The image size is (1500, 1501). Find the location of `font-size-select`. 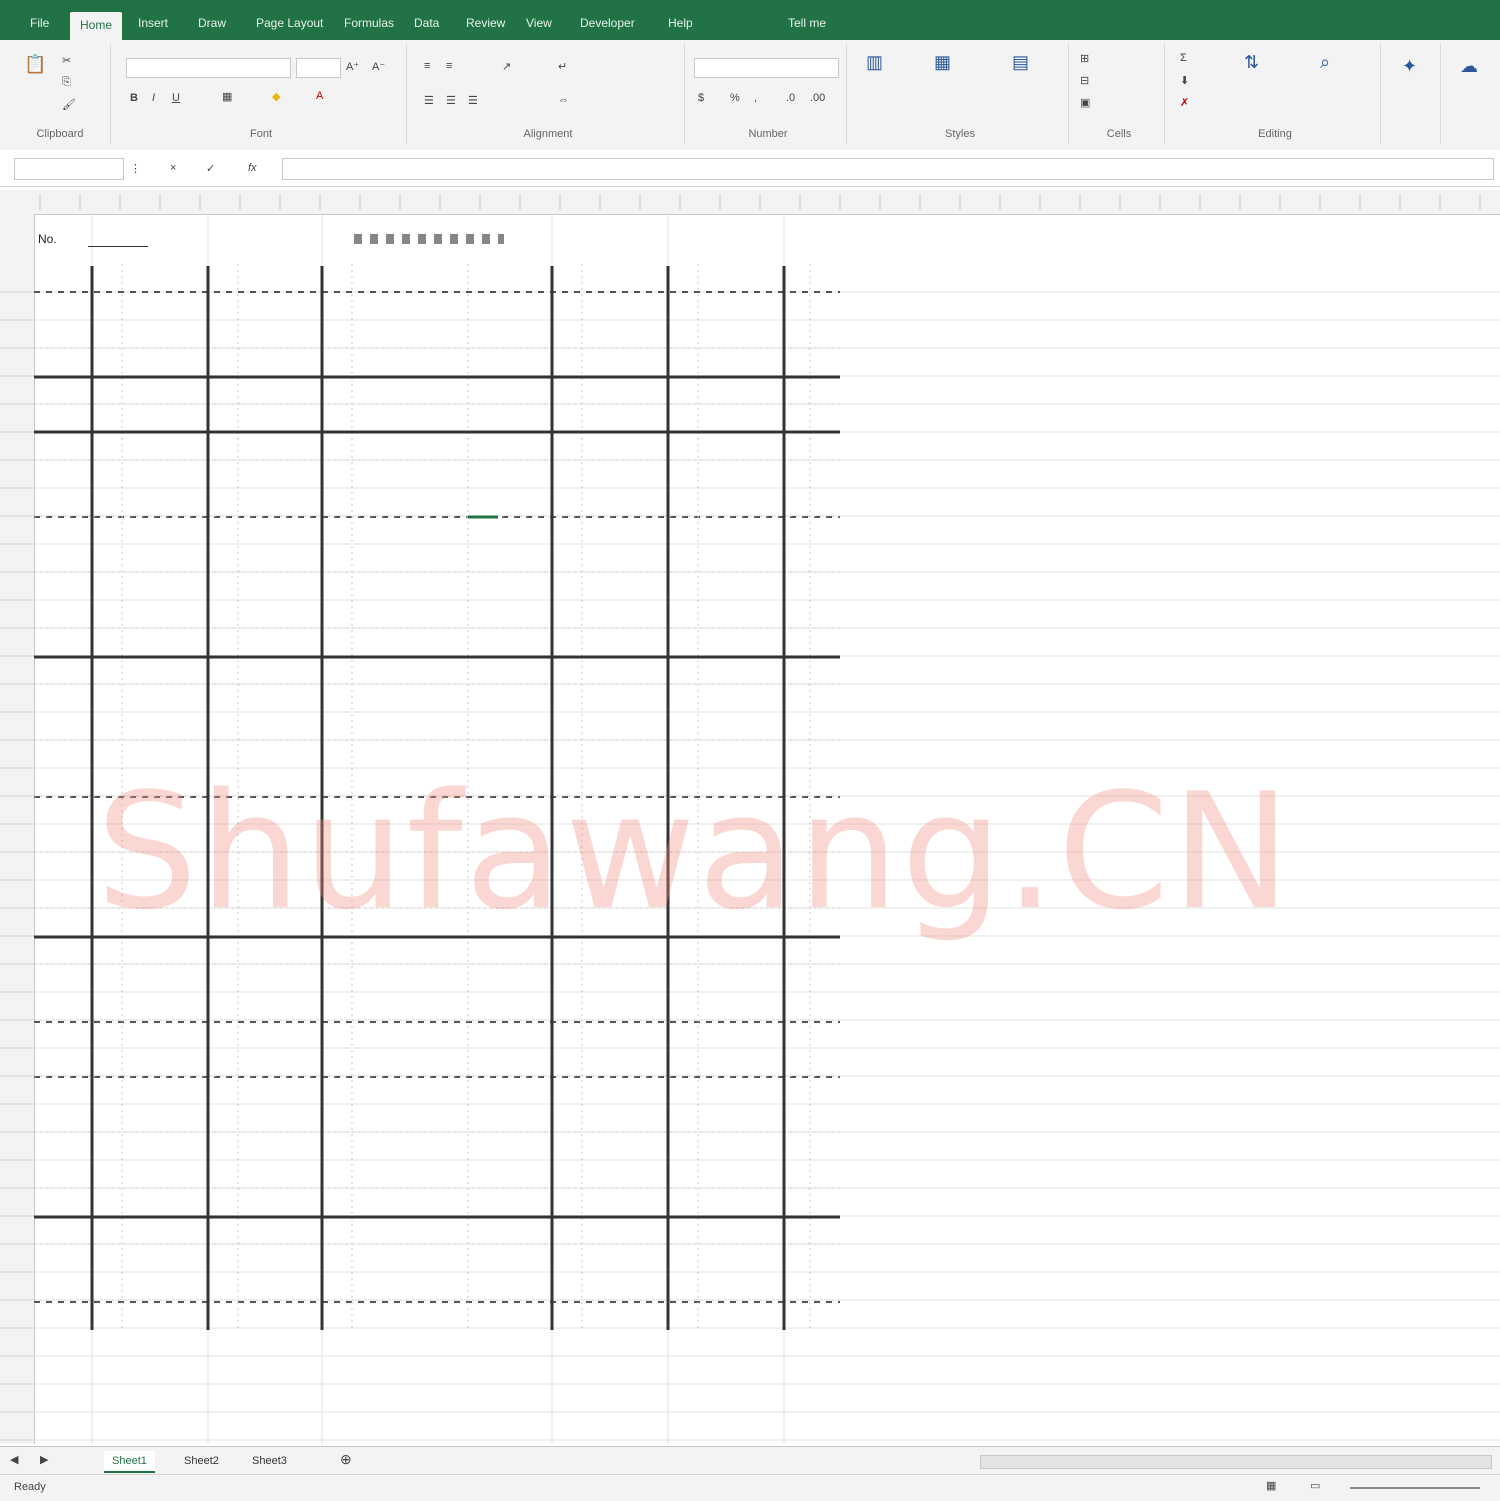

font-size-select is located at coordinates (318, 68).